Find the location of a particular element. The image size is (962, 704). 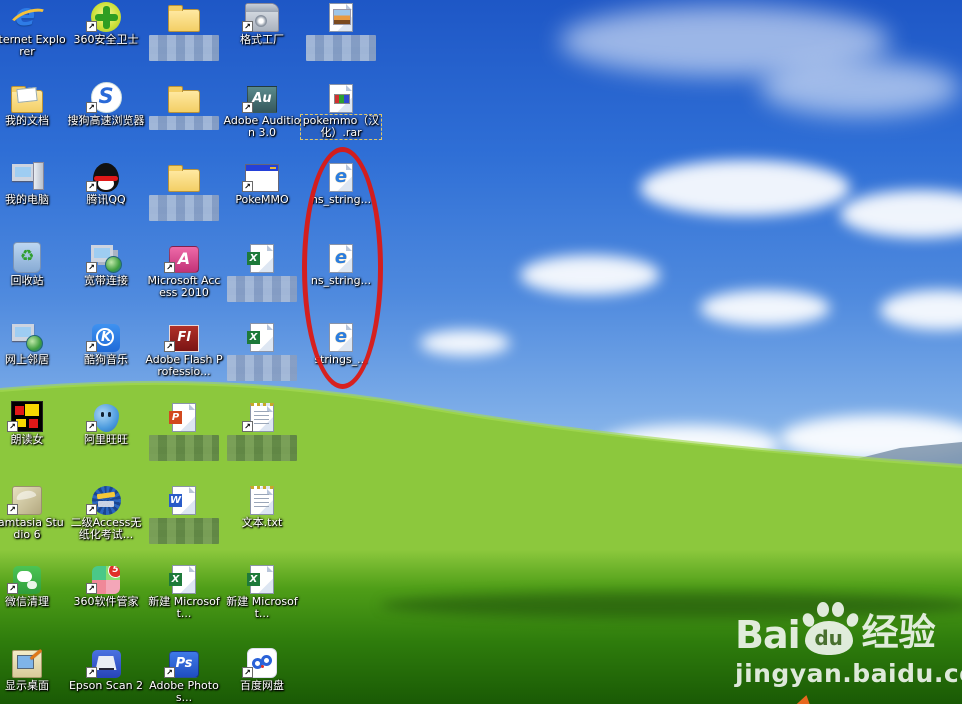

desktop-icon-internet-explorer: Internet Explorer is located at coordinates (33, 29).